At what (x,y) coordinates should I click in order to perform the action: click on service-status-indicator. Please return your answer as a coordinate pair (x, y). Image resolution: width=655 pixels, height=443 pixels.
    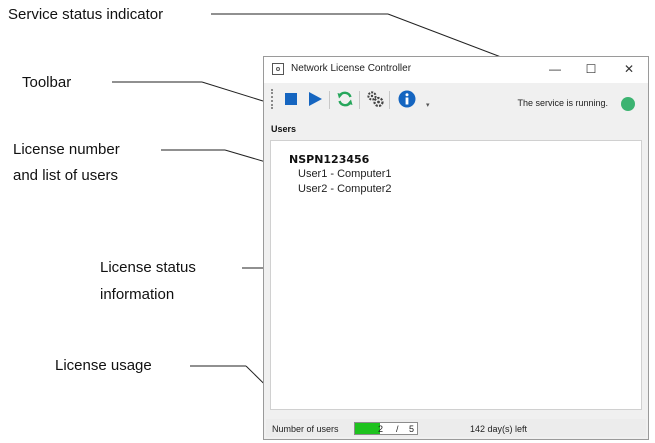
    Looking at the image, I should click on (628, 104).